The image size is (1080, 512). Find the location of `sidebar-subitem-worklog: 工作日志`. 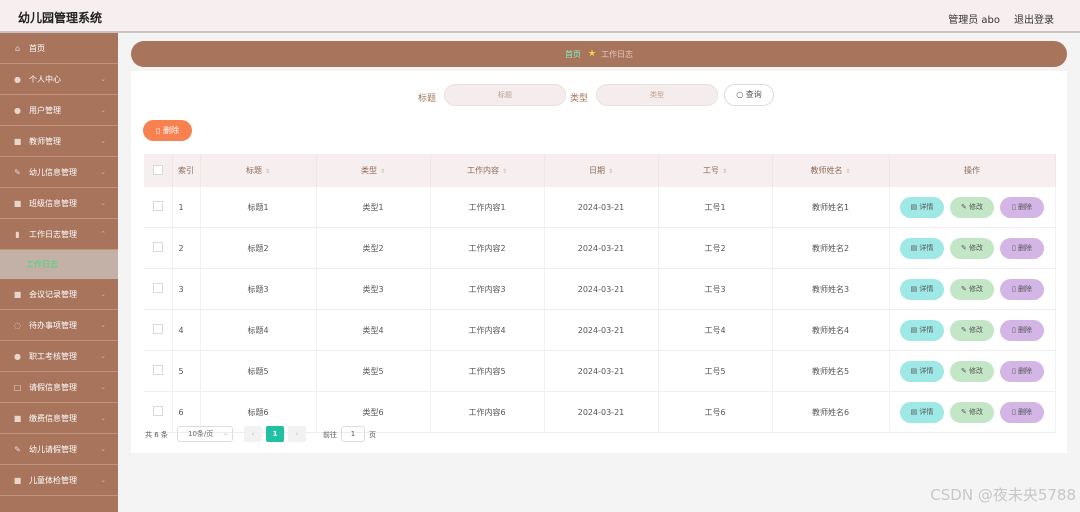

sidebar-subitem-worklog: 工作日志 is located at coordinates (59, 264).